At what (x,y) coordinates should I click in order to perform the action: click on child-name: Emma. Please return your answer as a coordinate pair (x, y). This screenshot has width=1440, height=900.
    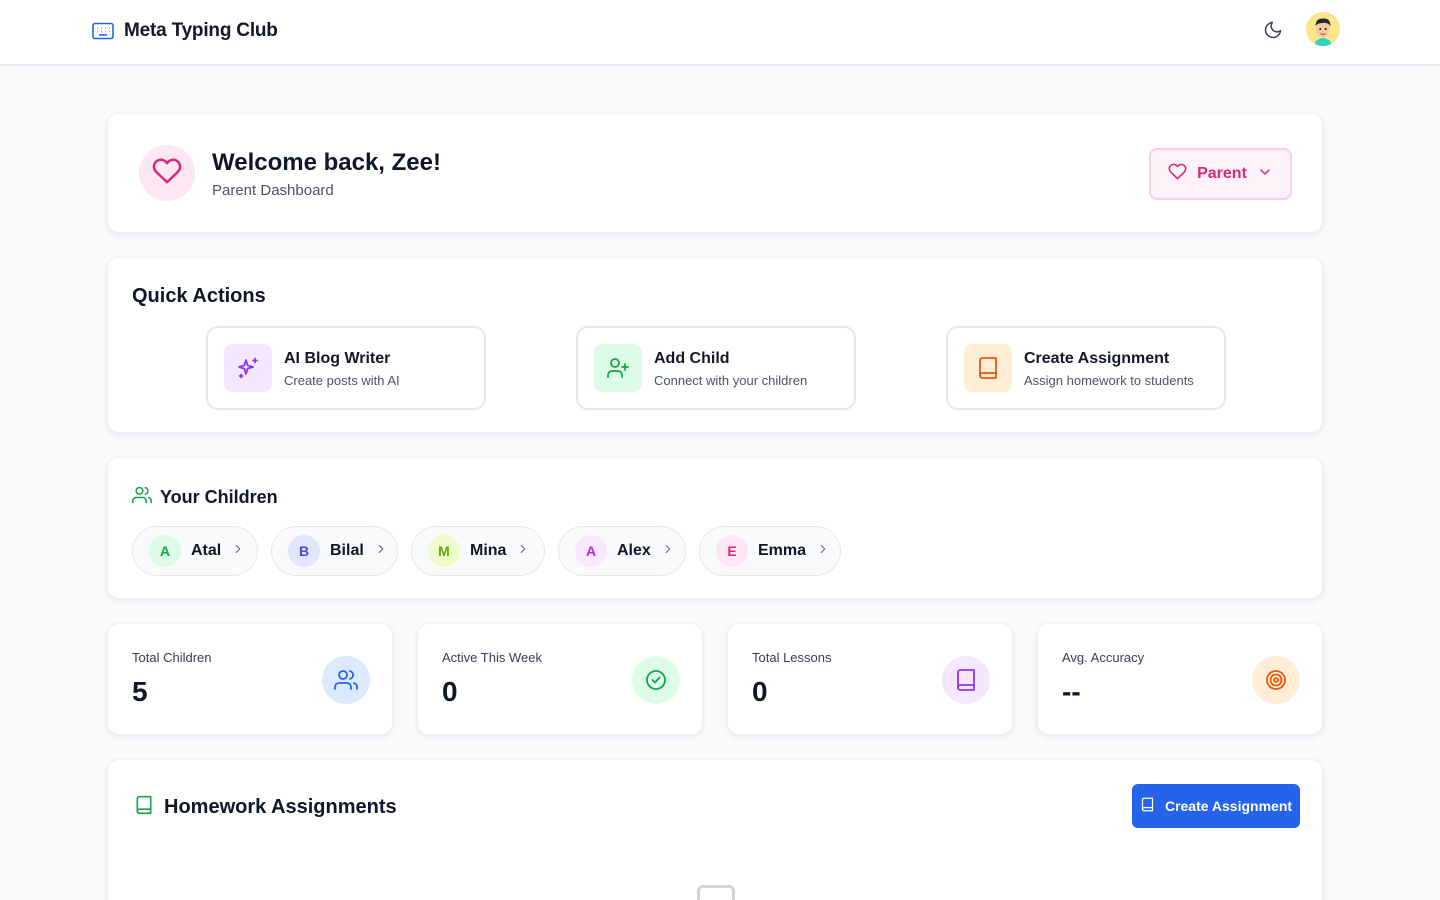
    Looking at the image, I should click on (782, 550).